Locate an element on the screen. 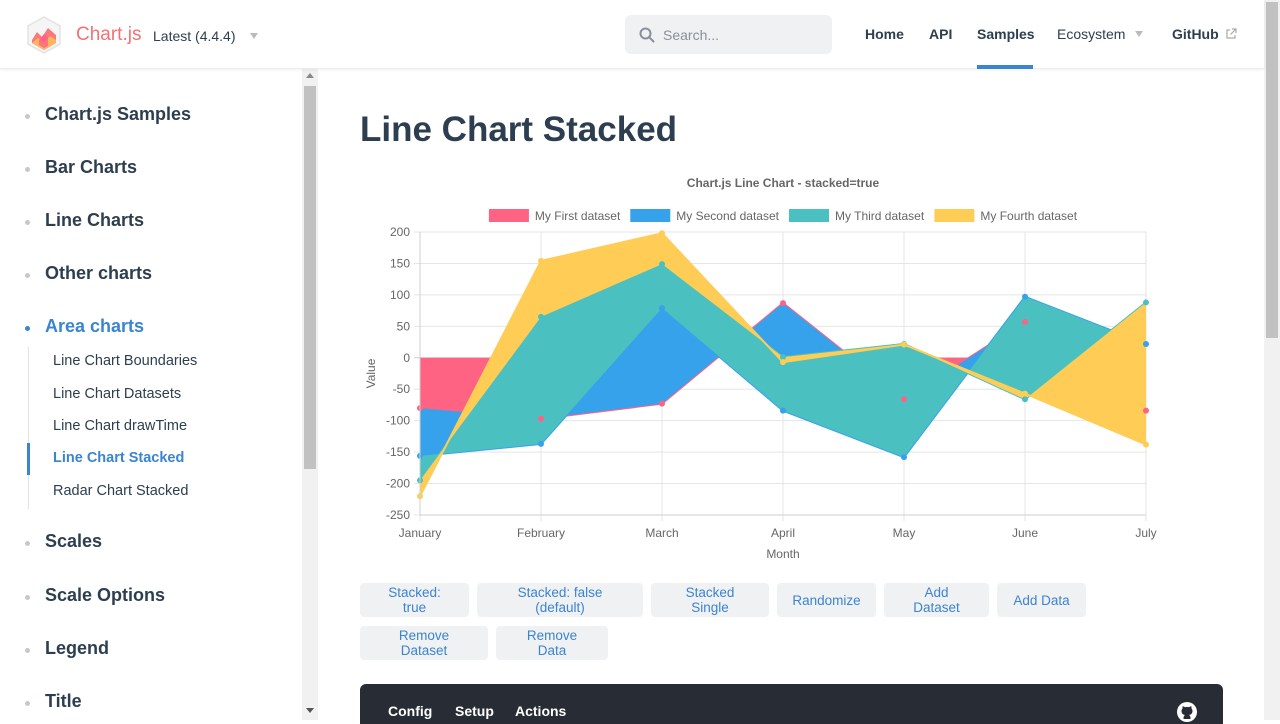  nav-home: Home is located at coordinates (884, 34).